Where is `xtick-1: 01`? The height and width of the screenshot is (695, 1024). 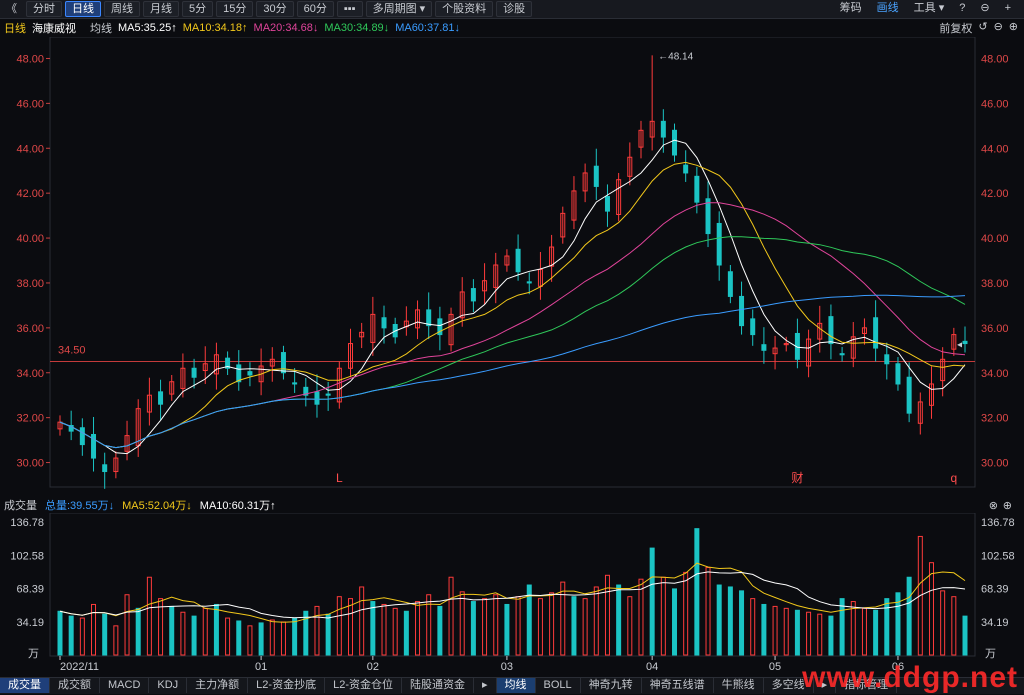
xtick-1: 01 is located at coordinates (261, 667).